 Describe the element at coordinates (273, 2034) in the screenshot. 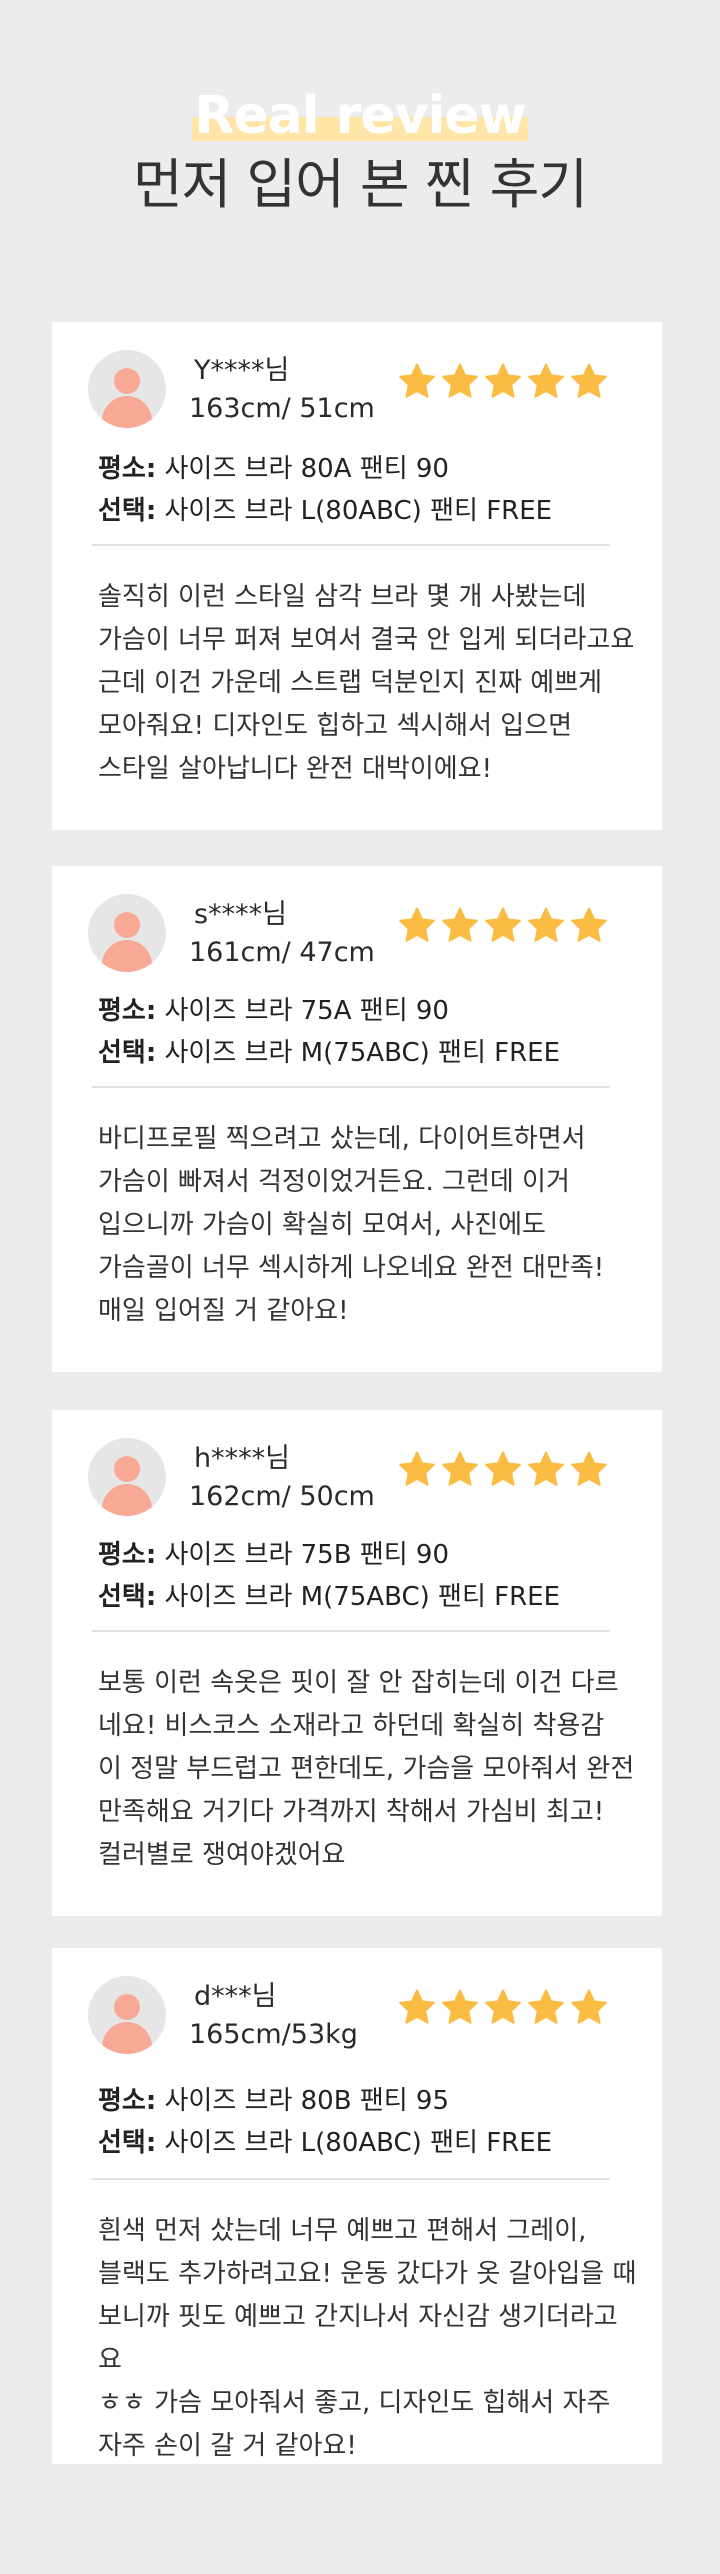

I see `reviewer-body-size: 165cm/53kg` at that location.